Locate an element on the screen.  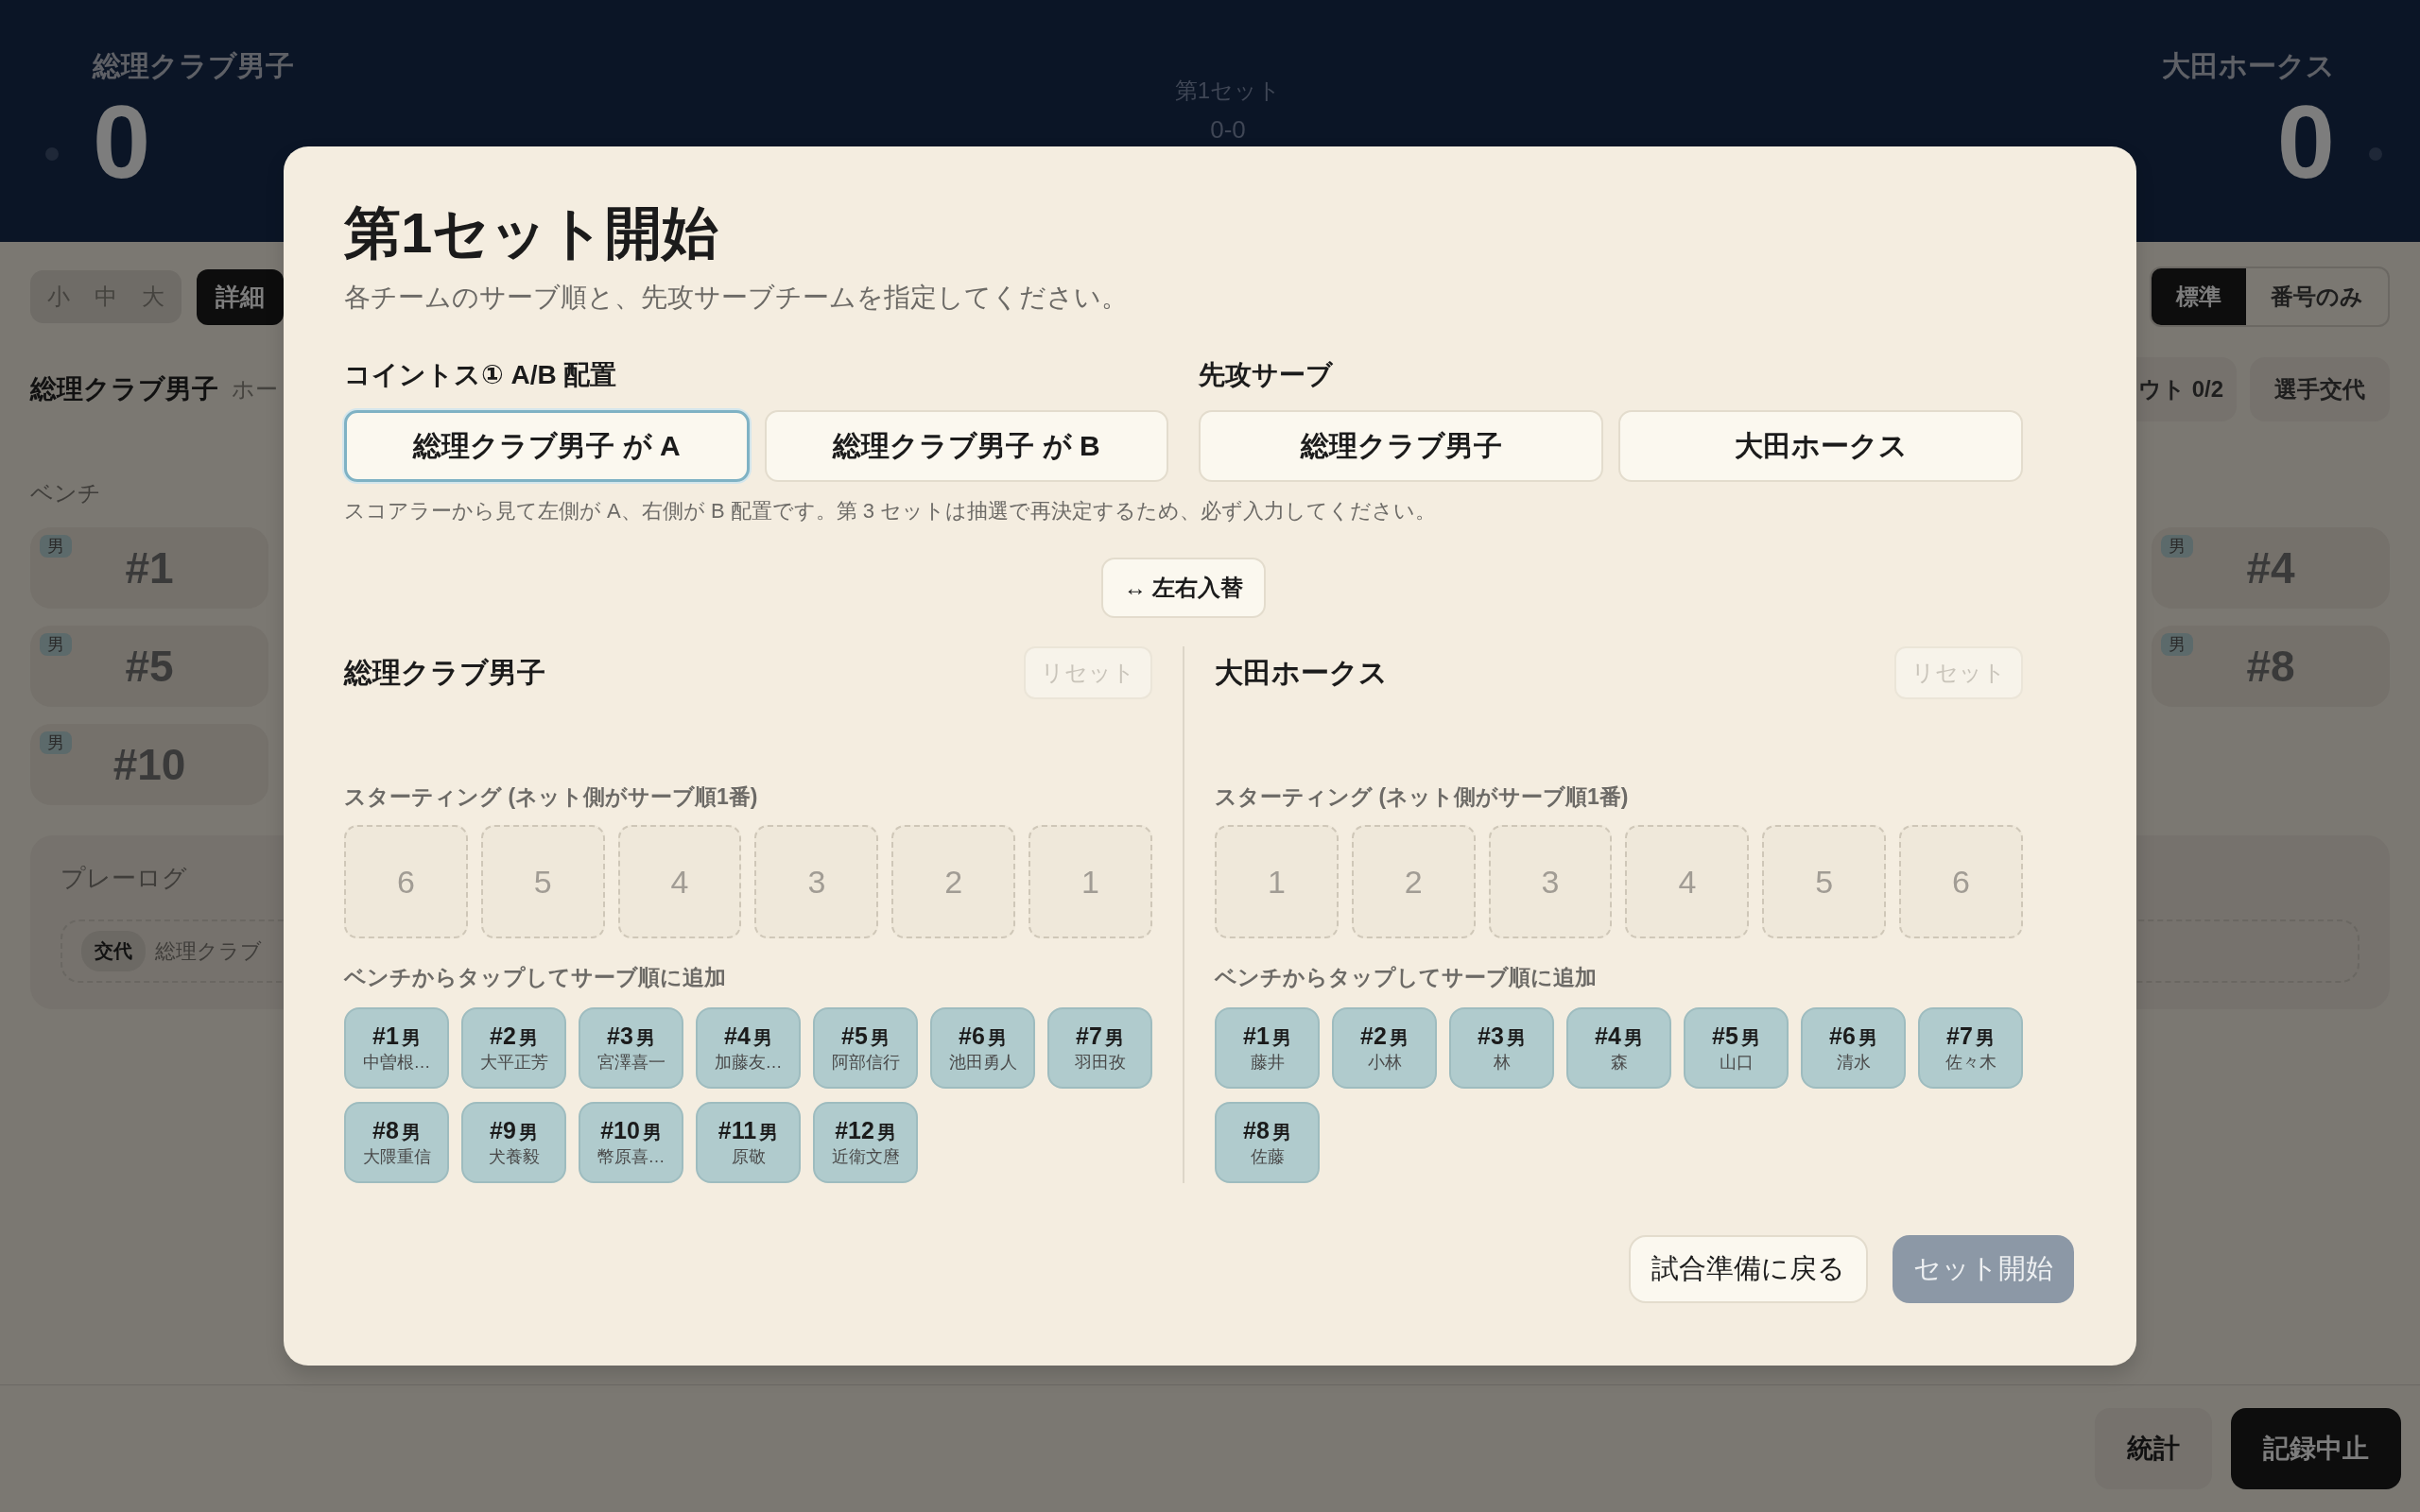
player-chip: #5男 阿部信行 is located at coordinates (865, 1048).